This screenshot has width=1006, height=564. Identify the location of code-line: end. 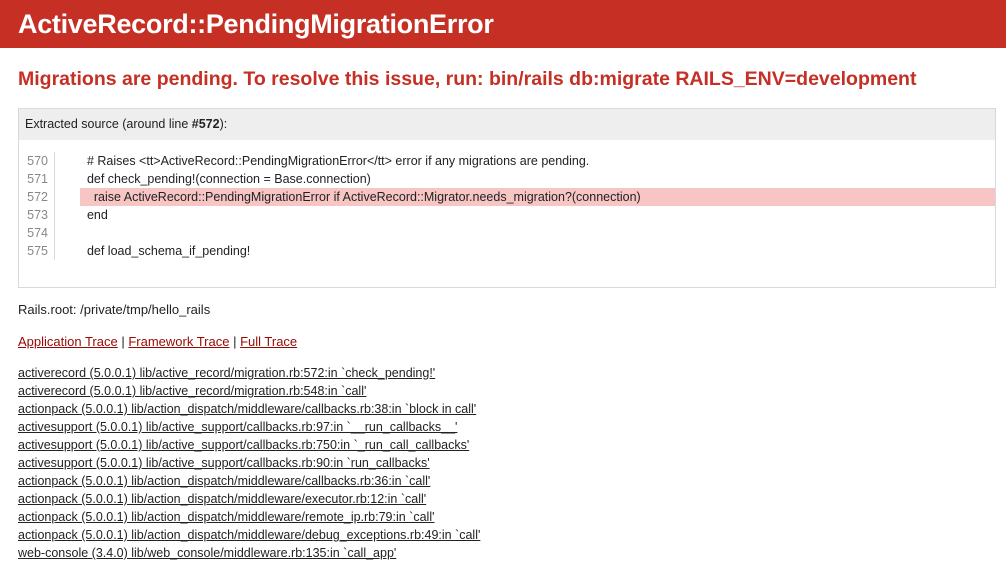
(94, 215).